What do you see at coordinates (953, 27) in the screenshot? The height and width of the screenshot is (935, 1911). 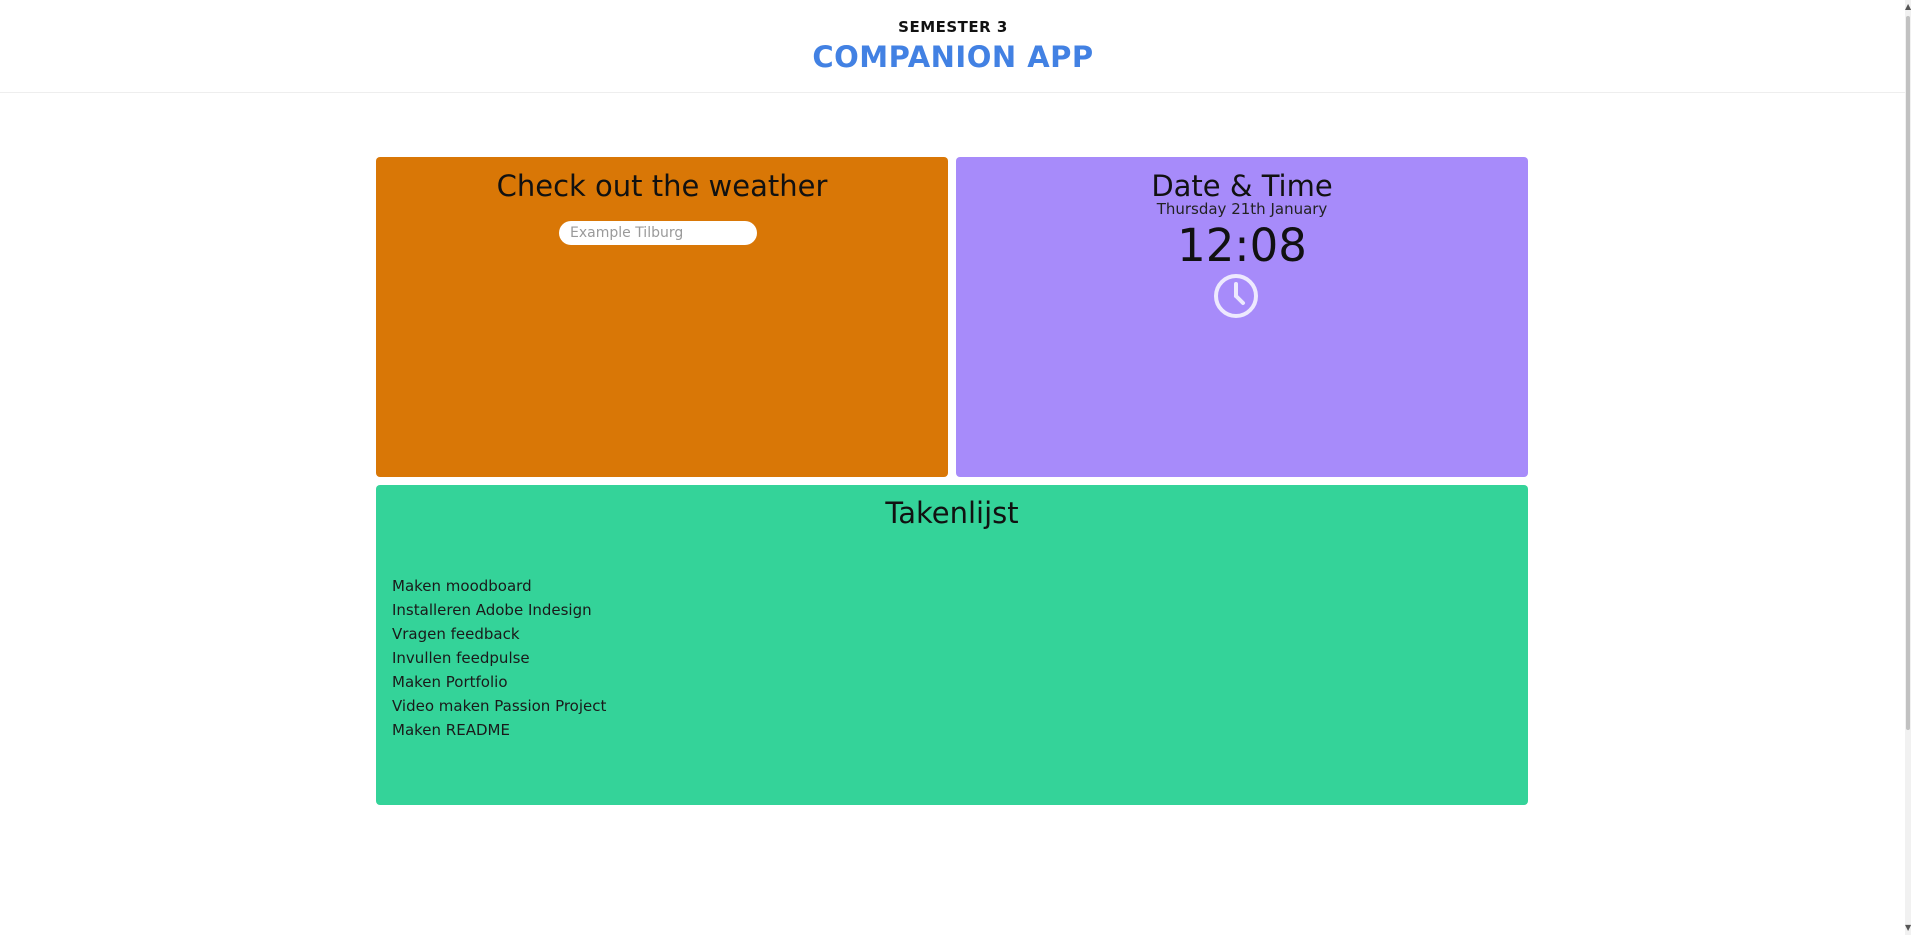 I see `semester-label: SEMESTER 3` at bounding box center [953, 27].